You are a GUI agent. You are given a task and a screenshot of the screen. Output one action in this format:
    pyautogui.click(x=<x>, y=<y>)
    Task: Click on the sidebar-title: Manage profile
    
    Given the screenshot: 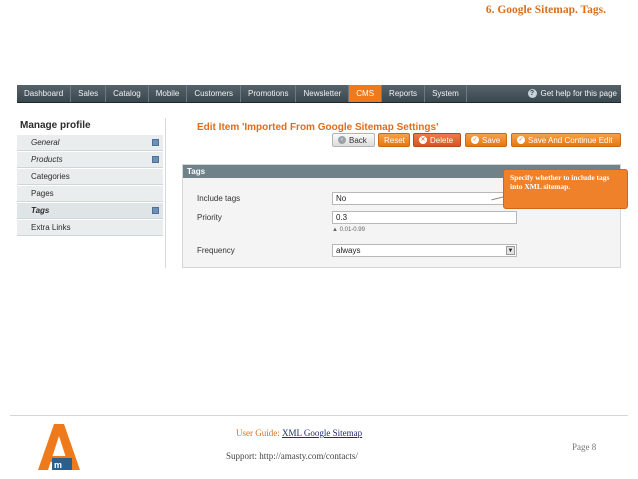 What is the action you would take?
    pyautogui.click(x=55, y=125)
    